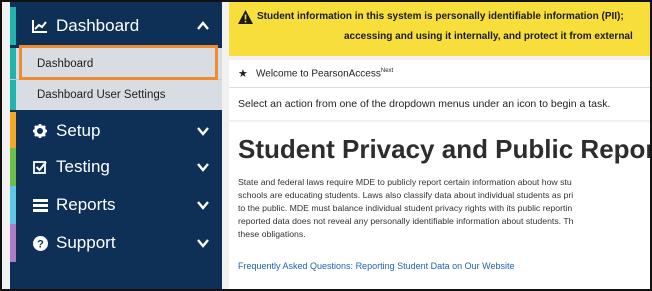 The image size is (652, 291). What do you see at coordinates (13, 26) in the screenshot?
I see `dashboard-stripe` at bounding box center [13, 26].